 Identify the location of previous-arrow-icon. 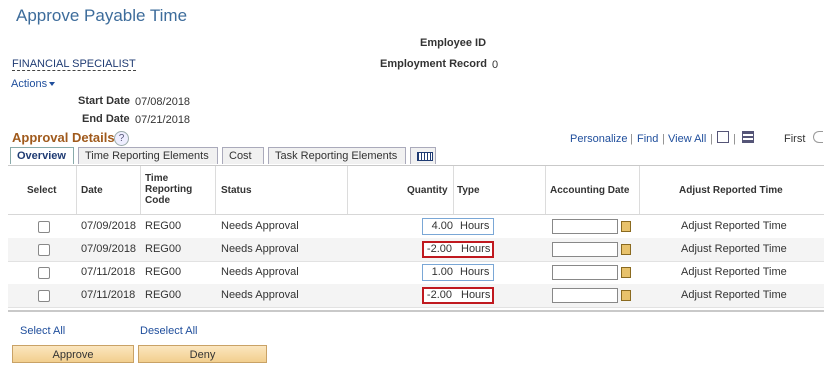
(818, 137).